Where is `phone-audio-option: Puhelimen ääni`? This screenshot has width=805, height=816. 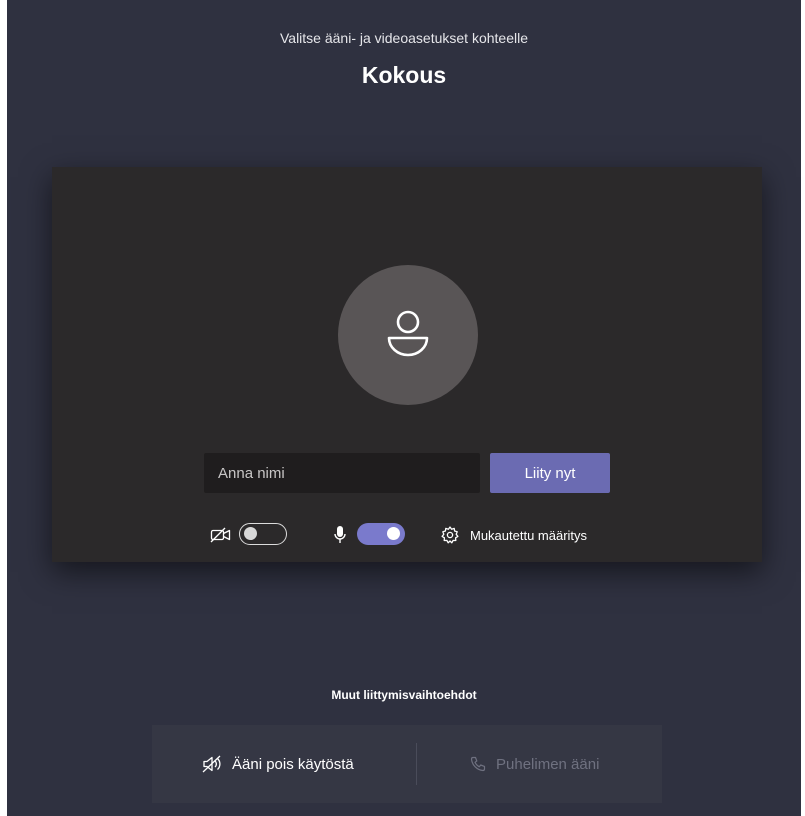 phone-audio-option: Puhelimen ääni is located at coordinates (534, 764).